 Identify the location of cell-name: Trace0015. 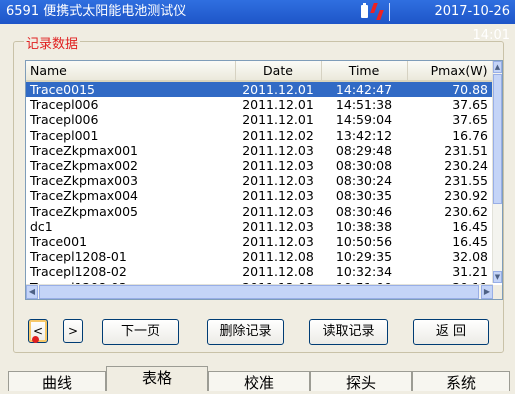
(130, 89).